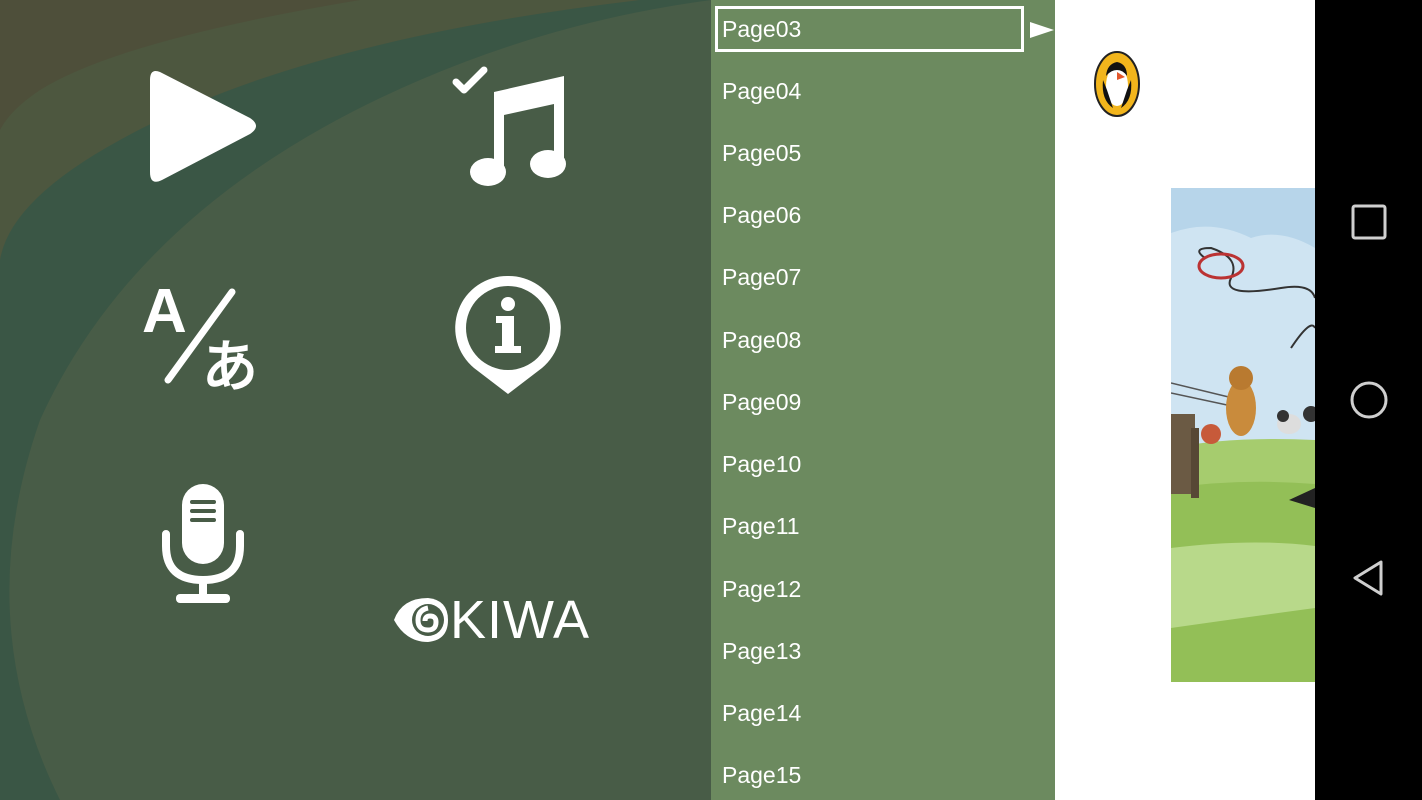 The image size is (1422, 800). Describe the element at coordinates (762, 651) in the screenshot. I see `page-item-label: Page13` at that location.